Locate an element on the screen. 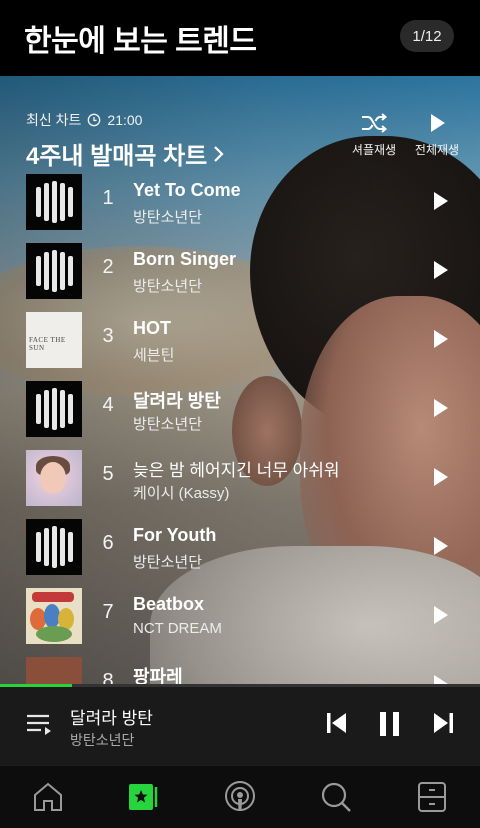  play-all-button: 전체재생 is located at coordinates (437, 135).